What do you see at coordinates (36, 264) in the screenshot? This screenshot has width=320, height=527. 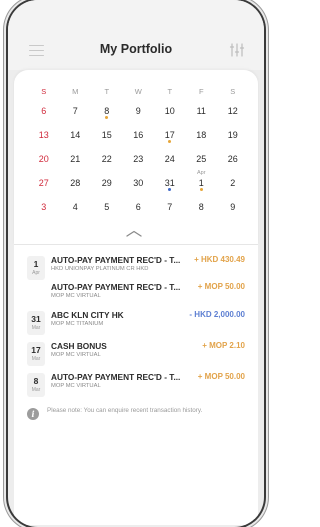 I see `date-day: 1` at bounding box center [36, 264].